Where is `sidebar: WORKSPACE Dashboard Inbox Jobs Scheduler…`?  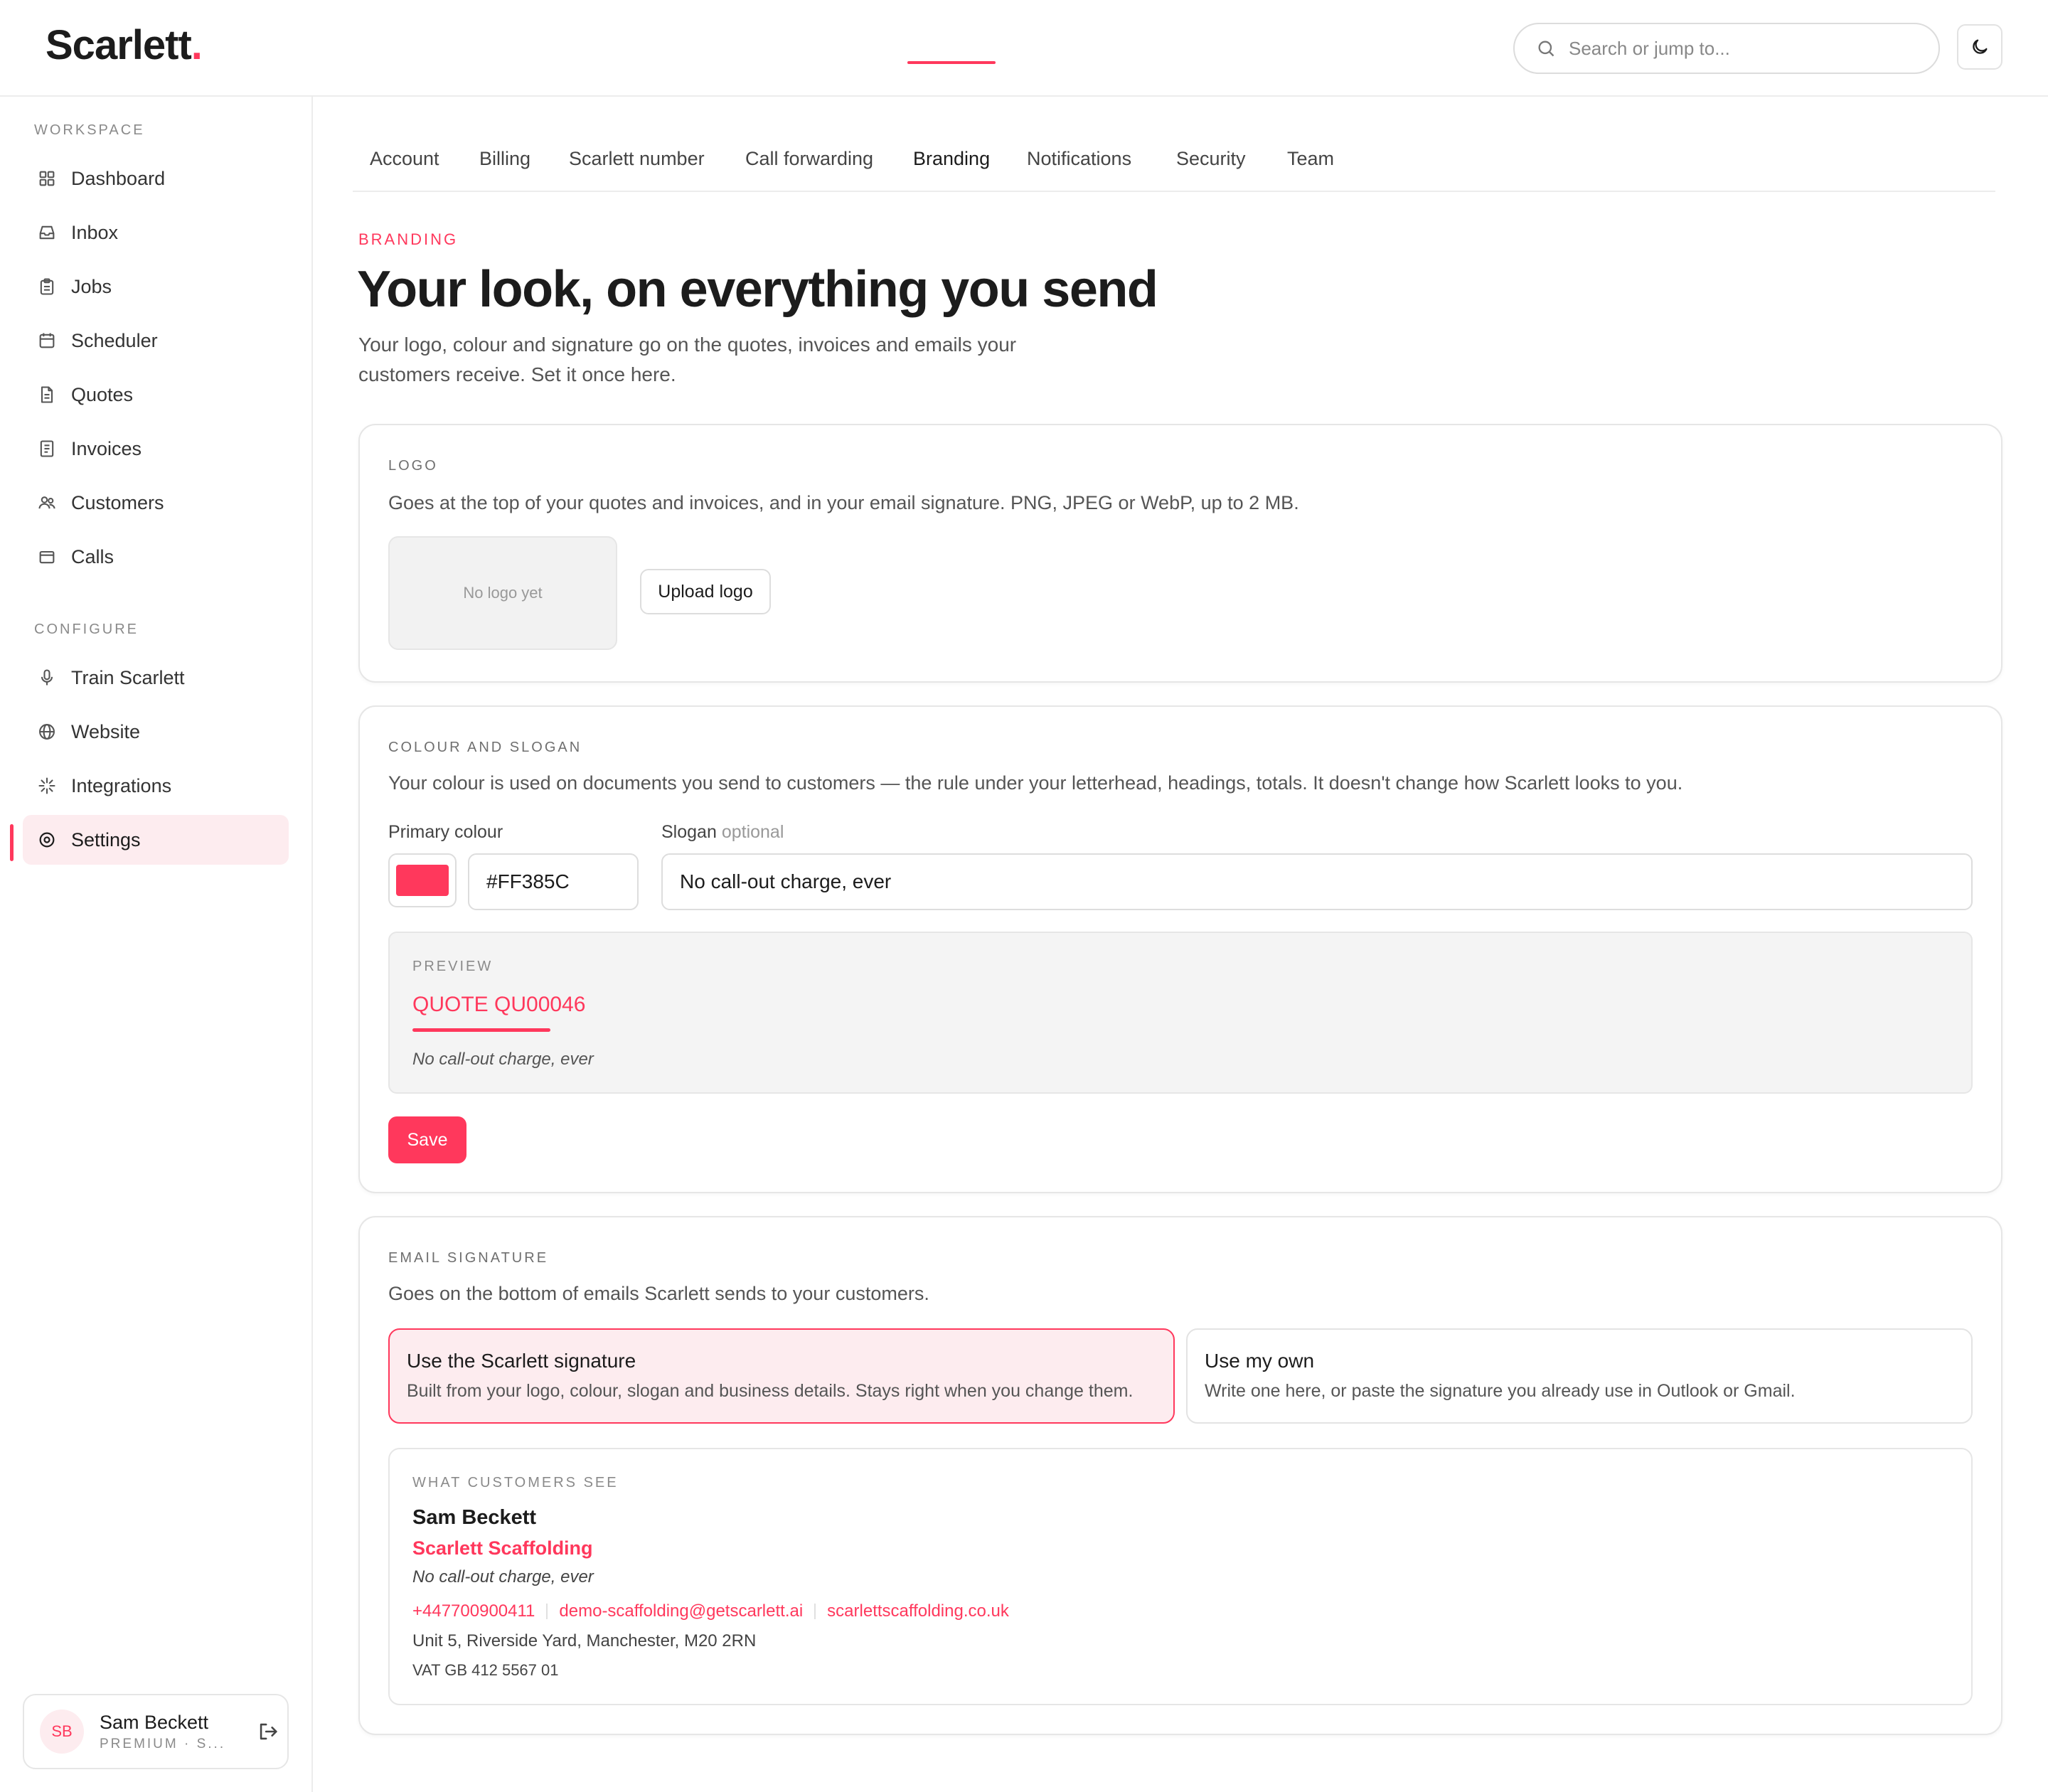 sidebar: WORKSPACE Dashboard Inbox Jobs Scheduler… is located at coordinates (156, 944).